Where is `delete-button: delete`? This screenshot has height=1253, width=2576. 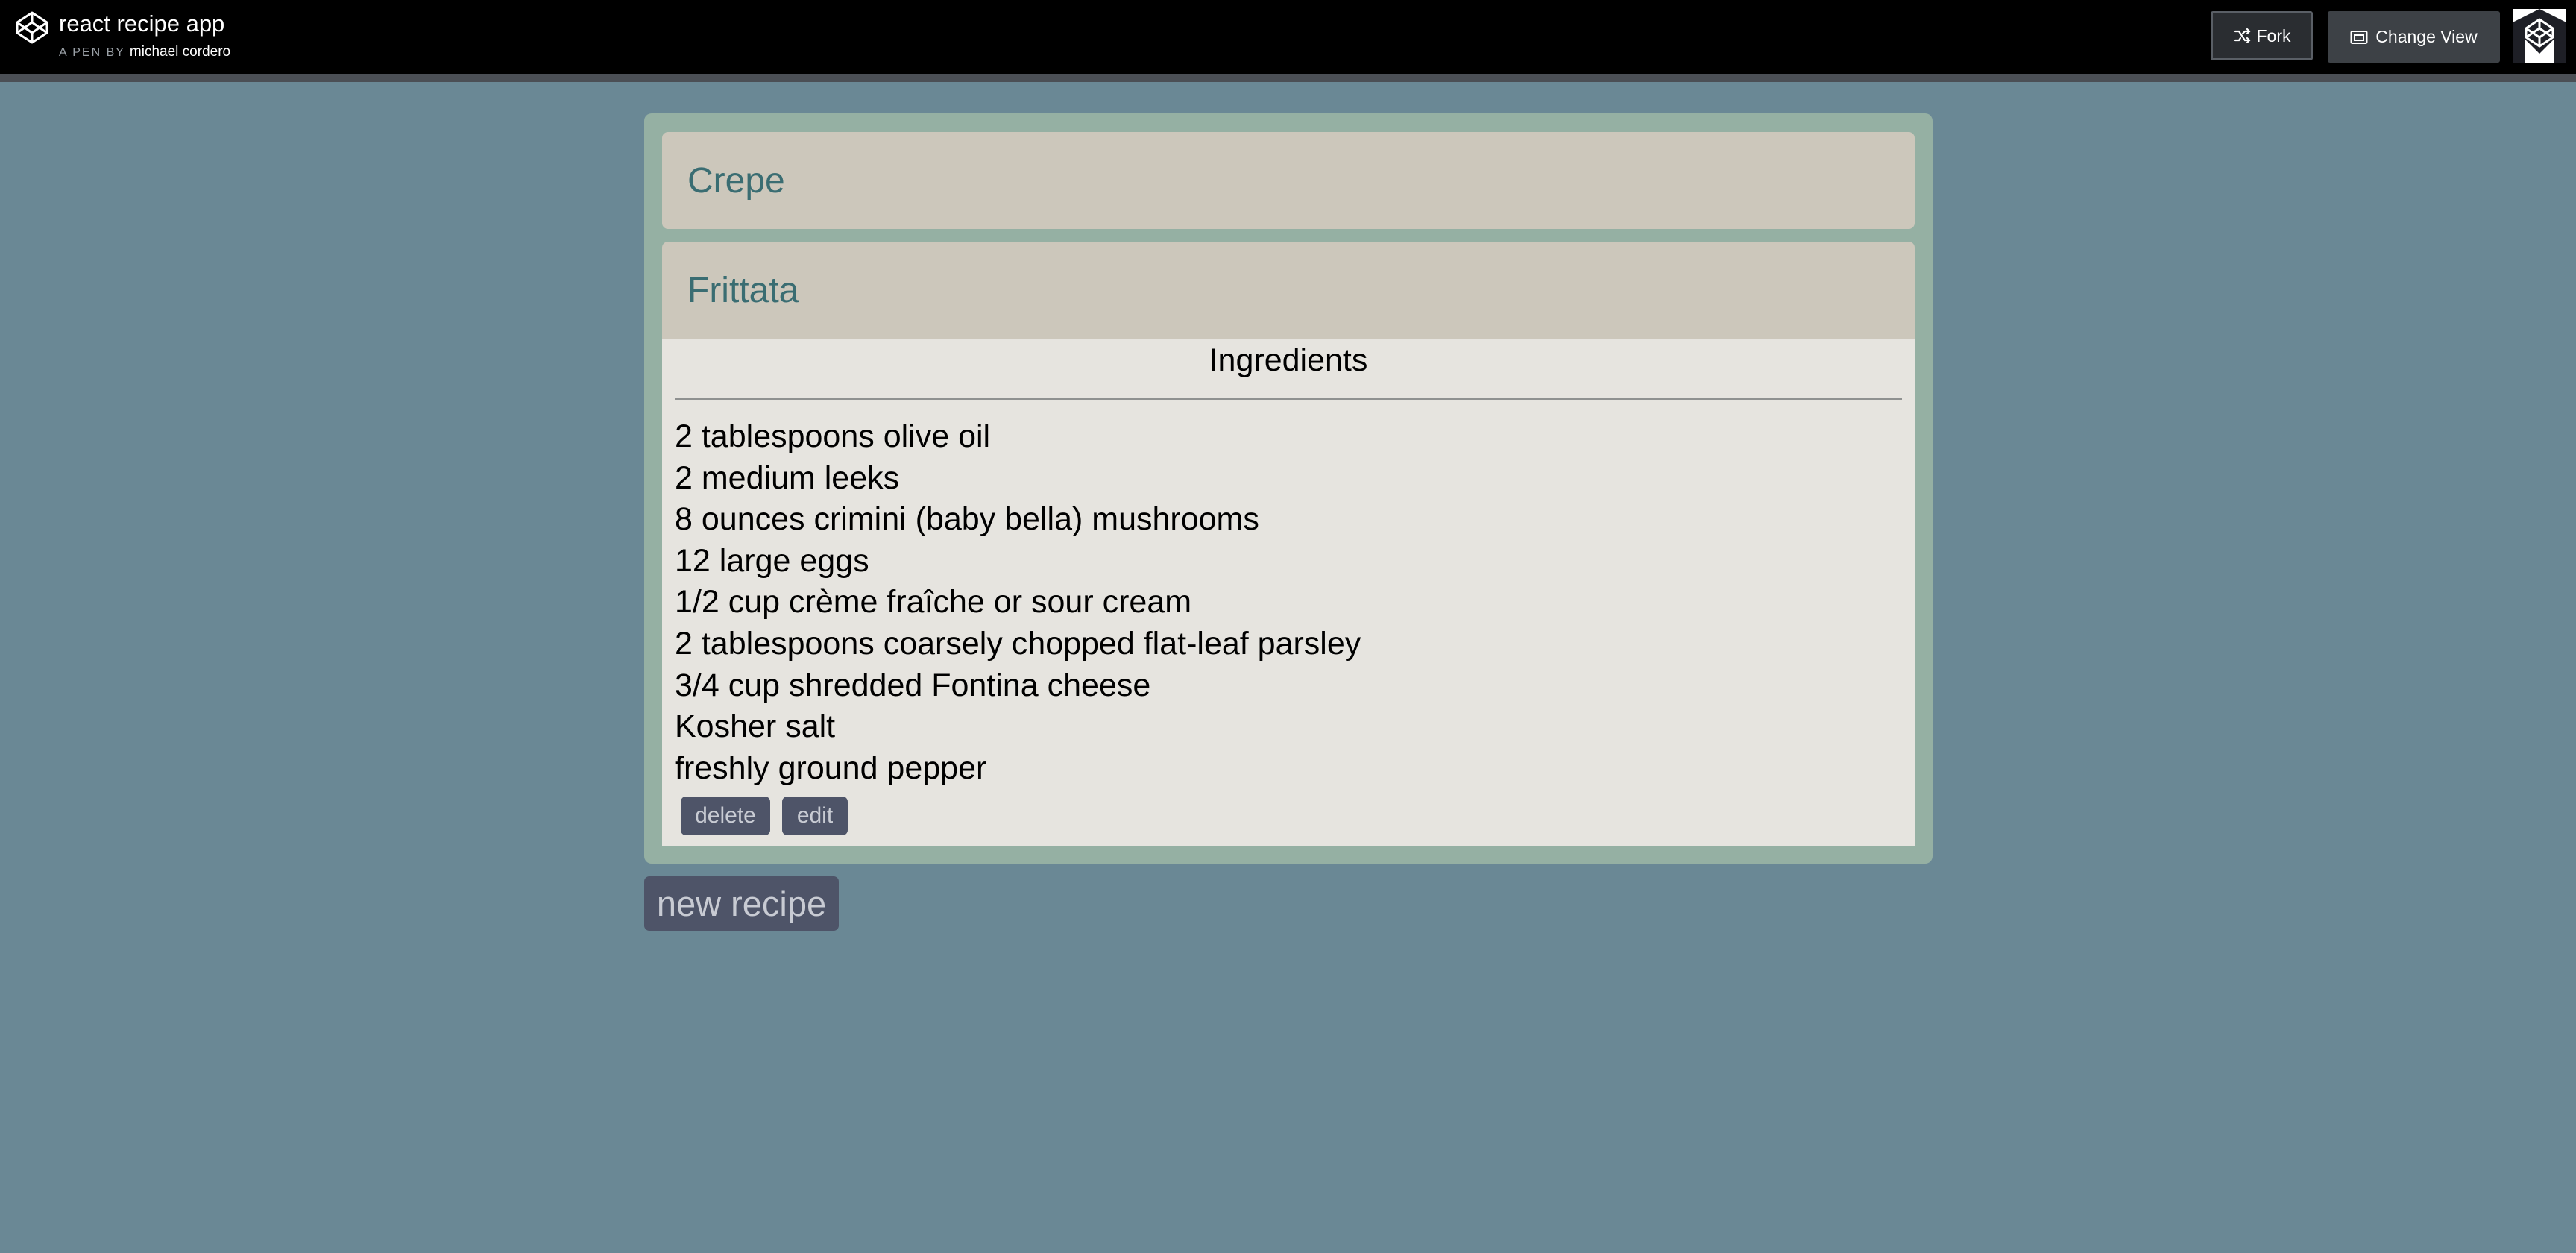
delete-button: delete is located at coordinates (725, 816).